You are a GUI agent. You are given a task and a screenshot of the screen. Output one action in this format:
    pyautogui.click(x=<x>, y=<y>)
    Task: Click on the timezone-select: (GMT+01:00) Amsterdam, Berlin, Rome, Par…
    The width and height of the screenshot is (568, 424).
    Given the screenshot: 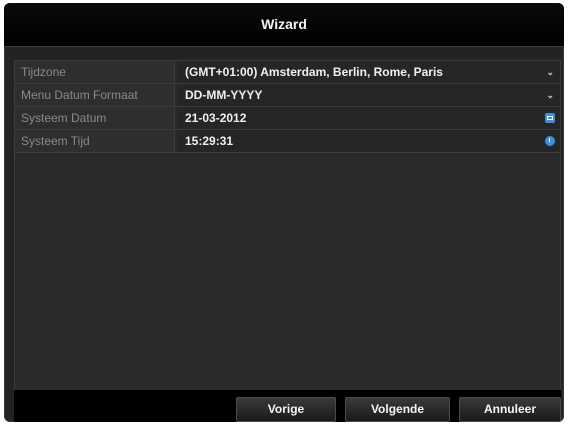 What is the action you would take?
    pyautogui.click(x=368, y=72)
    